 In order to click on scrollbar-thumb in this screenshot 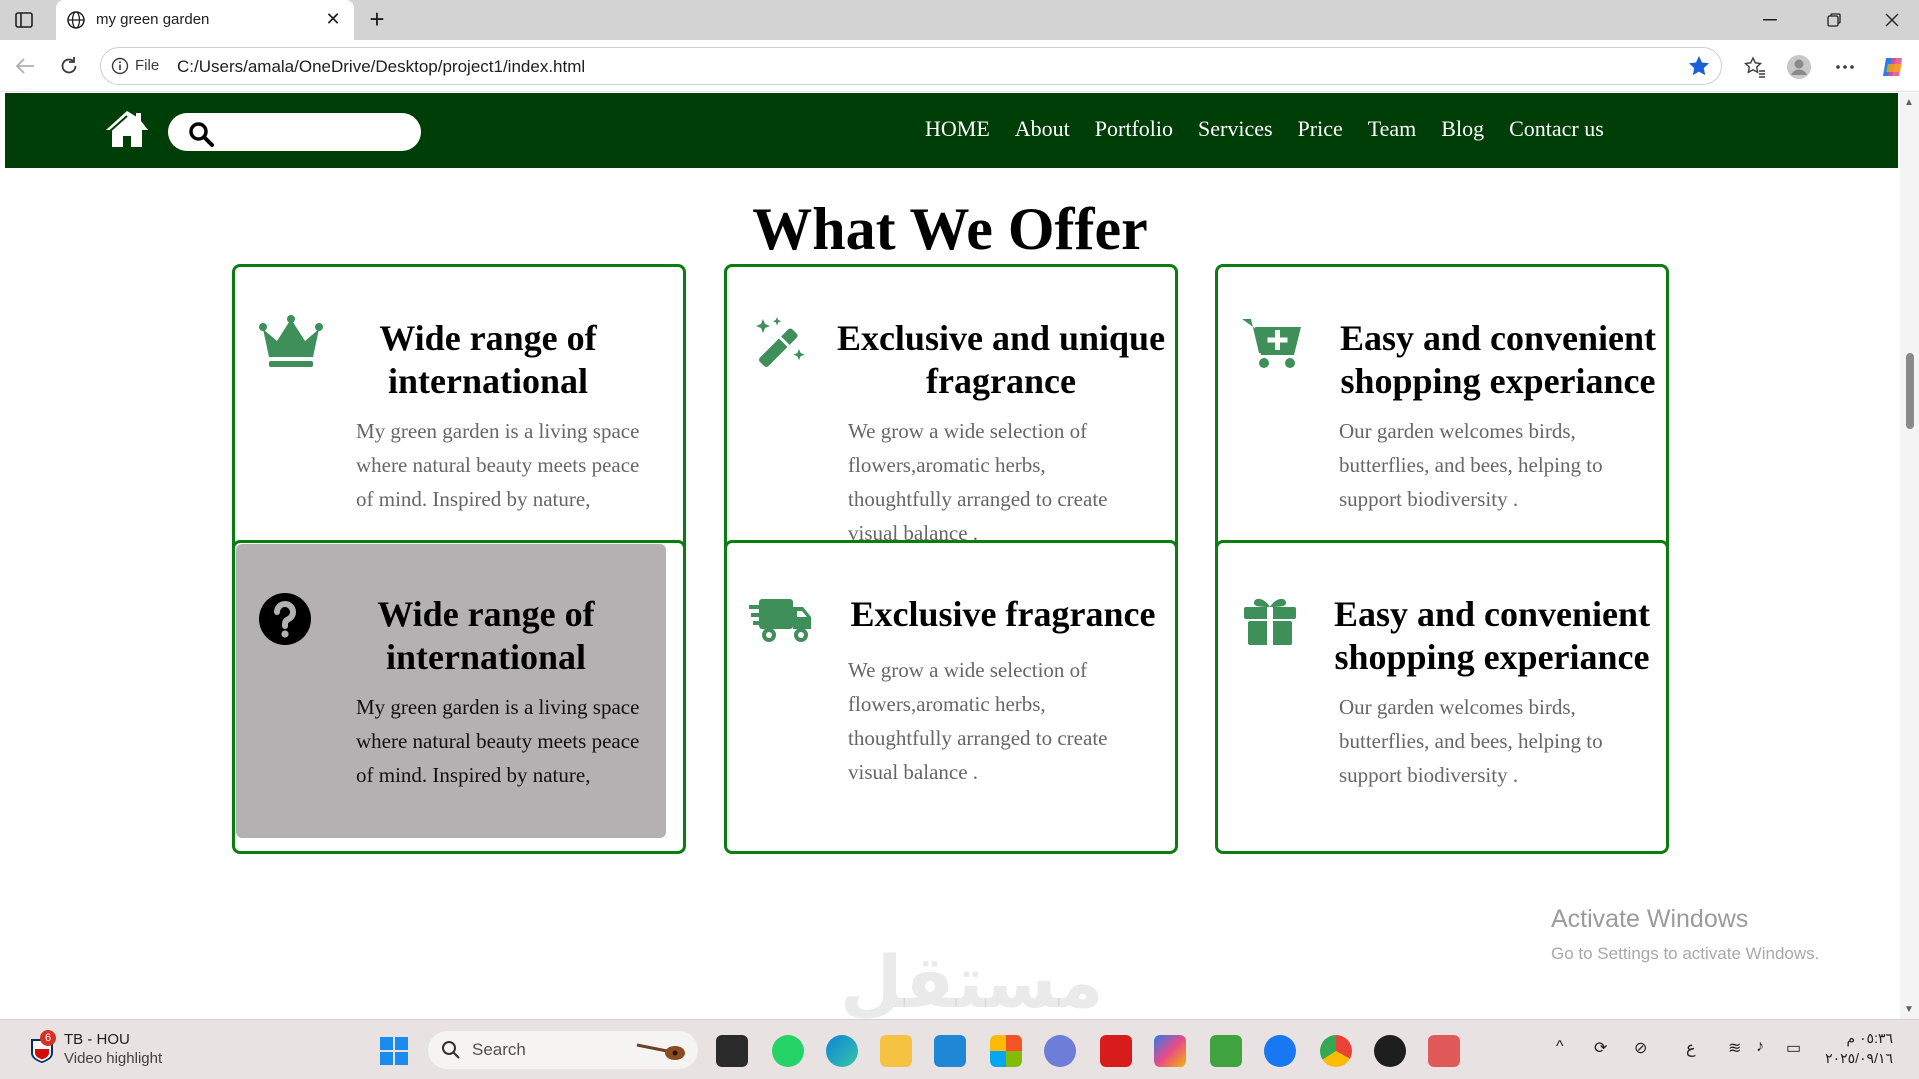, I will do `click(1910, 391)`.